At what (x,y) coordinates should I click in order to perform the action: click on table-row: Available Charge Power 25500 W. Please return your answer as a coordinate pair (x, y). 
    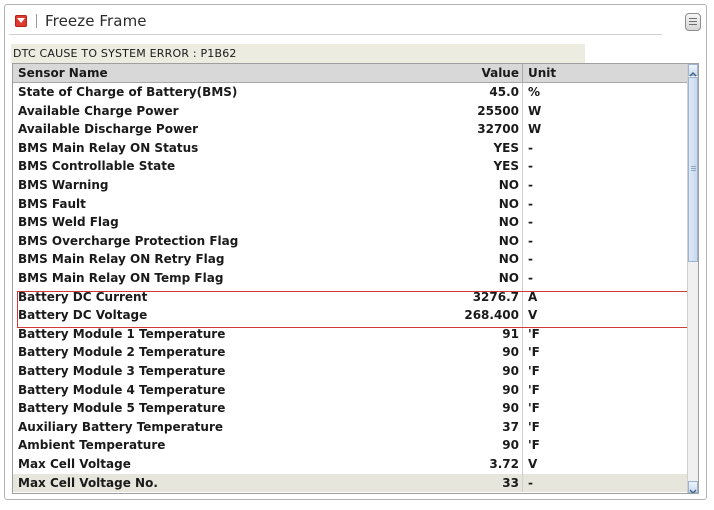
    Looking at the image, I should click on (350, 111).